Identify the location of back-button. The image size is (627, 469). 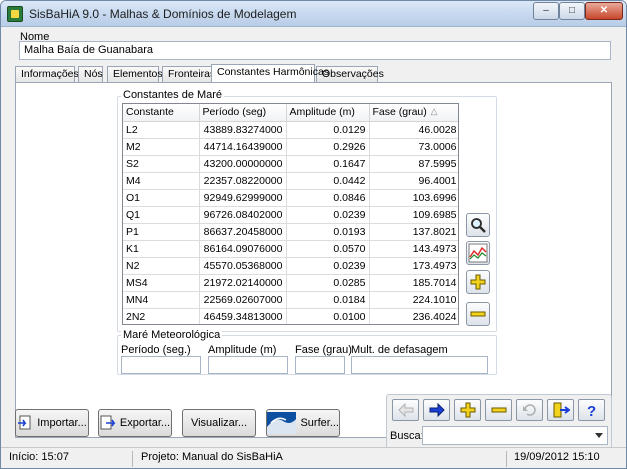
(405, 410).